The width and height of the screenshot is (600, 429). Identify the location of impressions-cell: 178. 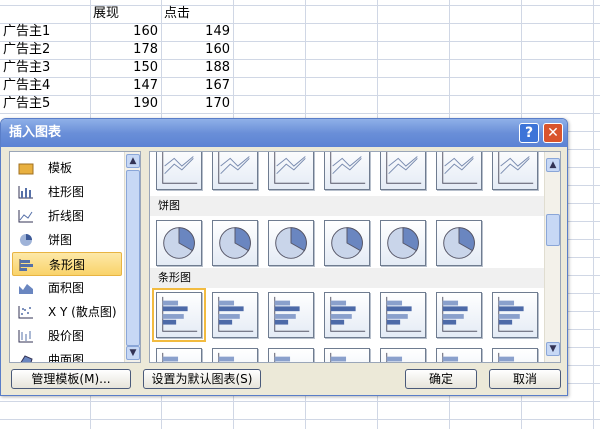
(125, 50).